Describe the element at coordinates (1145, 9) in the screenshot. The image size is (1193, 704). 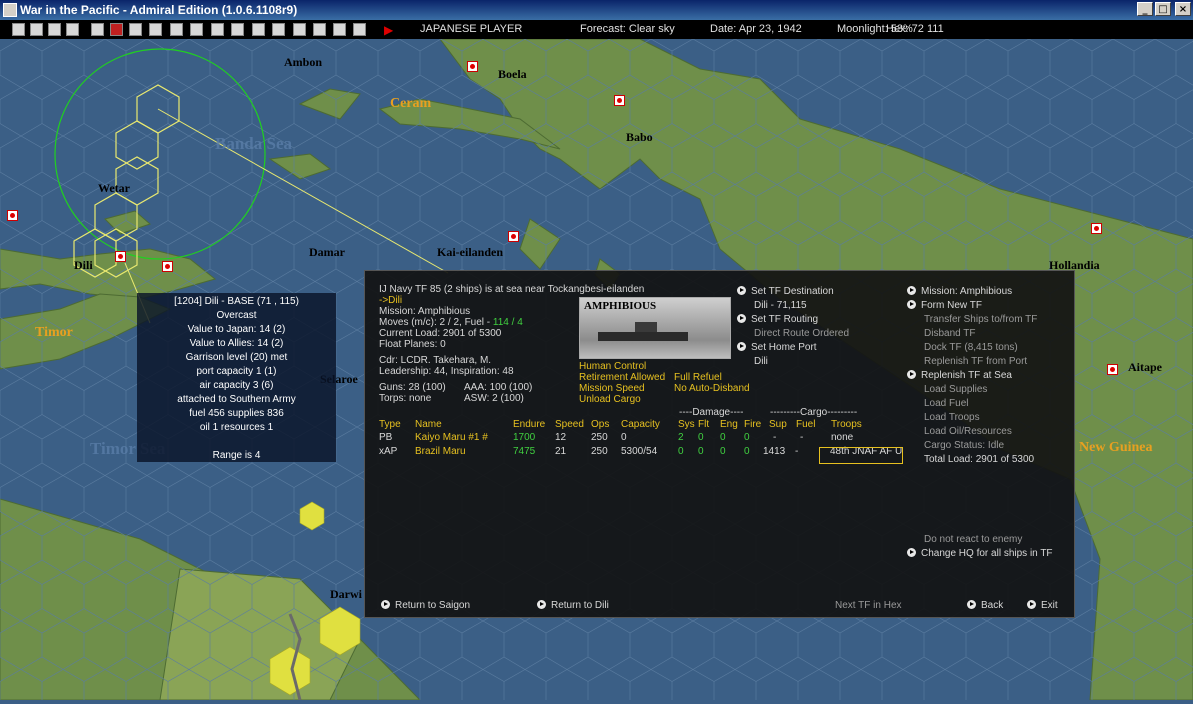
I see `minimize-button: _` at that location.